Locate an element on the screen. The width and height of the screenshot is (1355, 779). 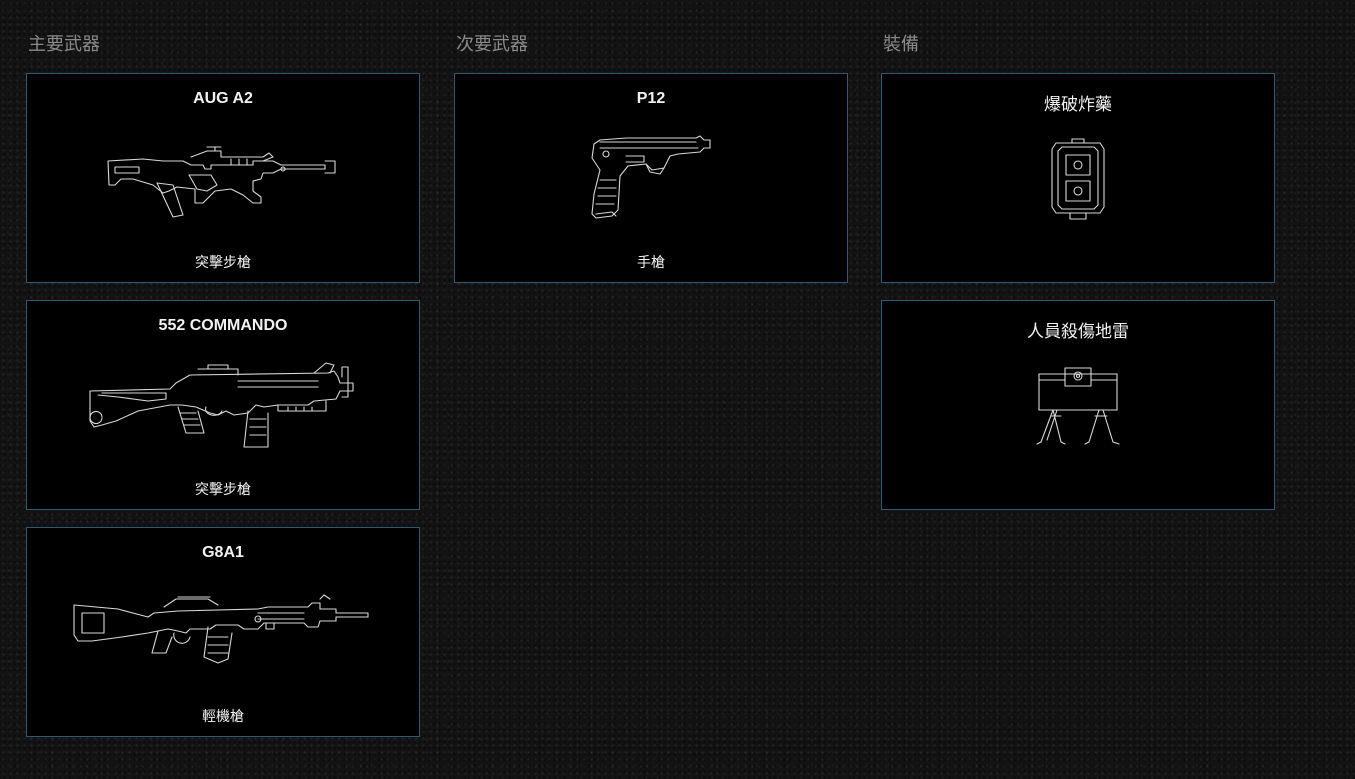
weapon-card-aug-a2: AUG A2 突擊步槍 is located at coordinates (223, 178).